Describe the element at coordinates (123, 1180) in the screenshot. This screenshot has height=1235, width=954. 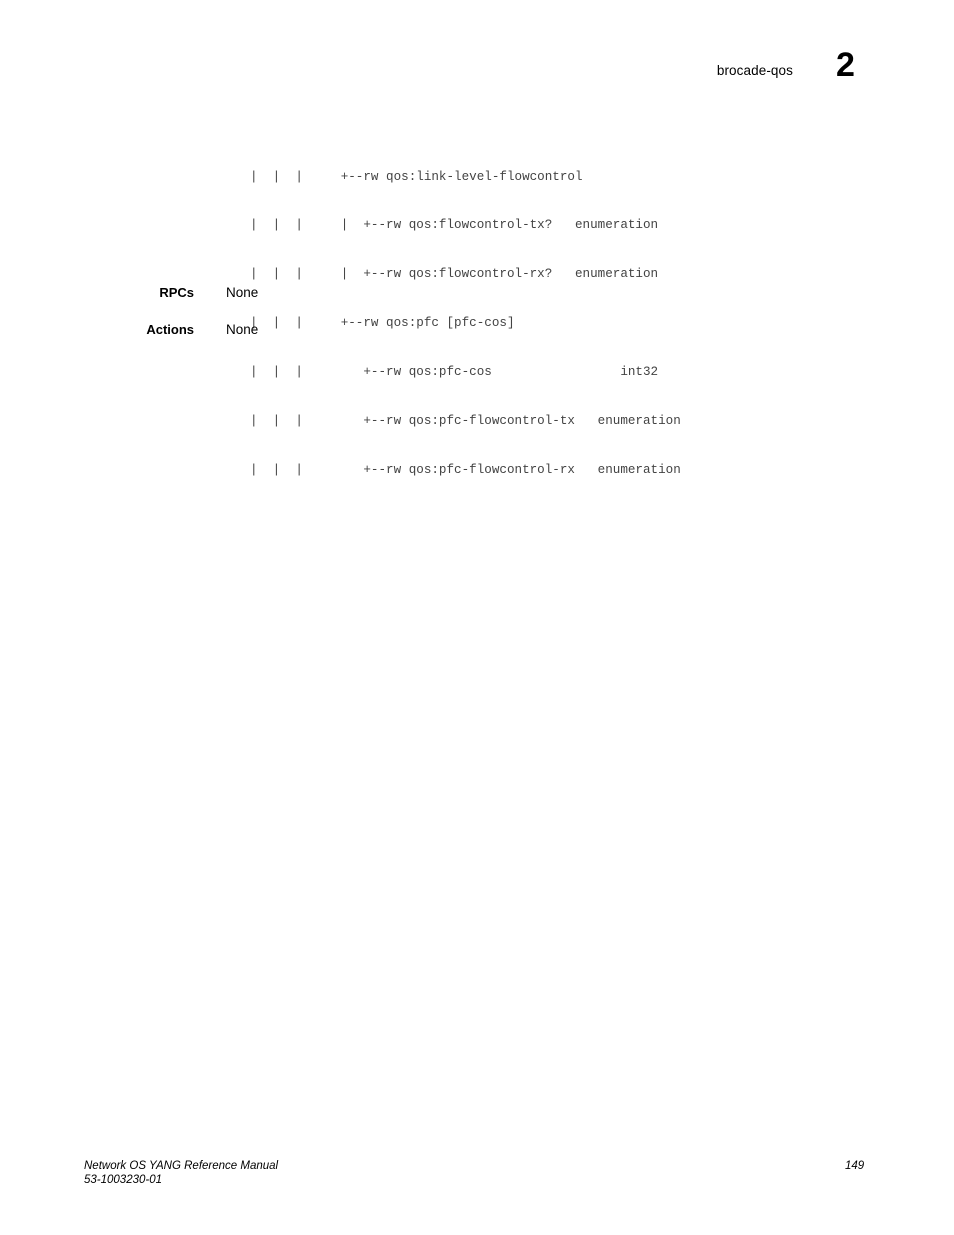
I see `footer-document-number: 53-1003230-01` at that location.